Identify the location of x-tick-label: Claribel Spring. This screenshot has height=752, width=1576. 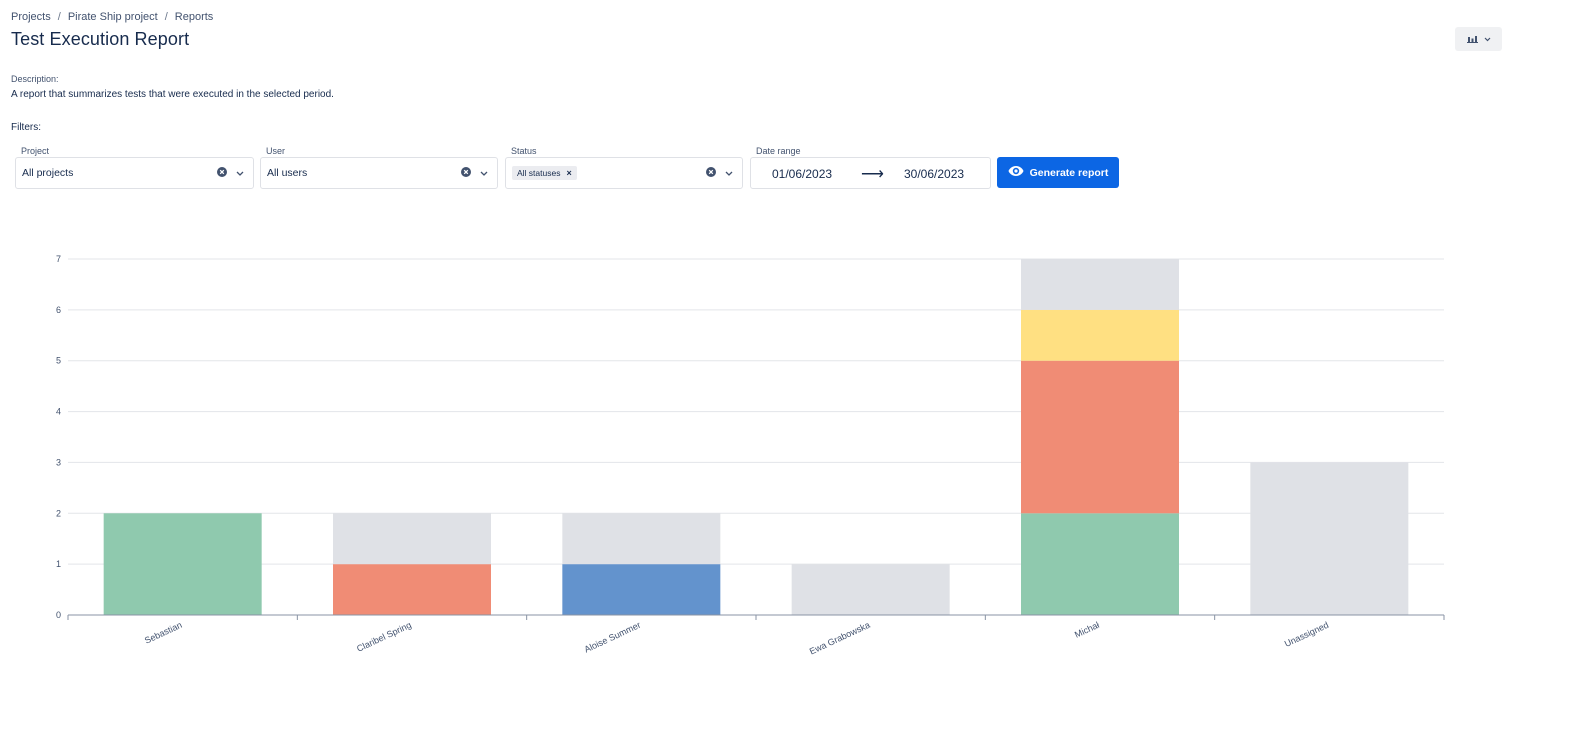
(384, 637).